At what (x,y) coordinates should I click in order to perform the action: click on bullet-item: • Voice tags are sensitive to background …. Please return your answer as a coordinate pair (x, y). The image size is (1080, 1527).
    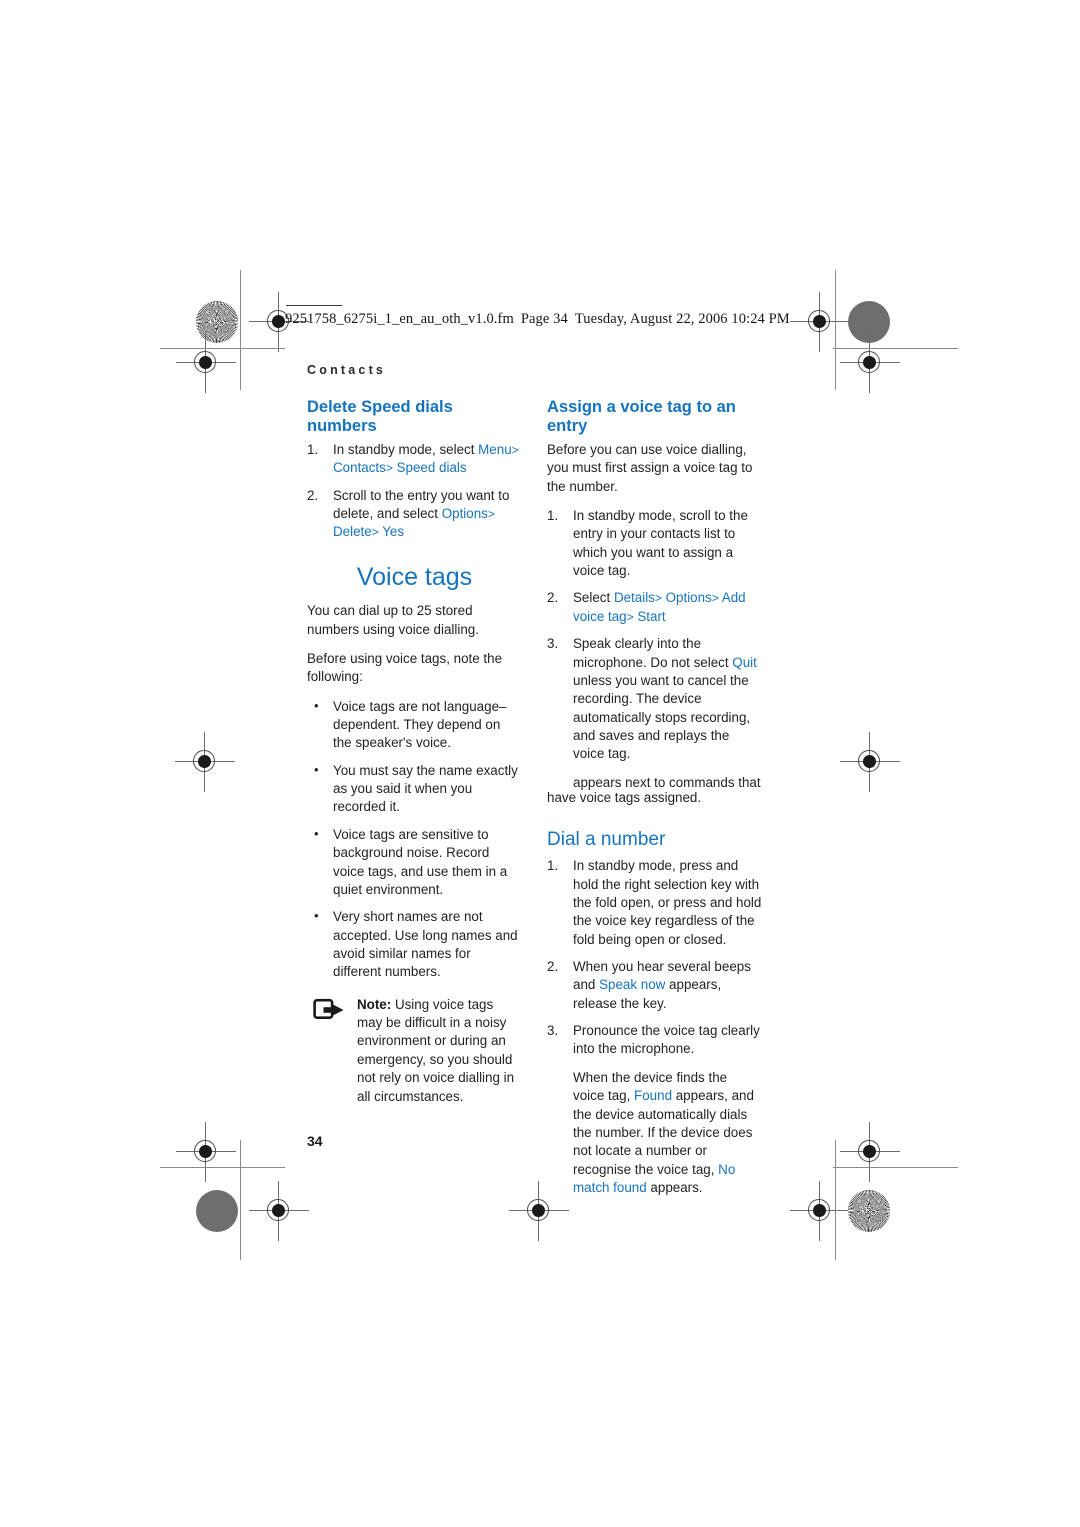
    Looking at the image, I should click on (414, 862).